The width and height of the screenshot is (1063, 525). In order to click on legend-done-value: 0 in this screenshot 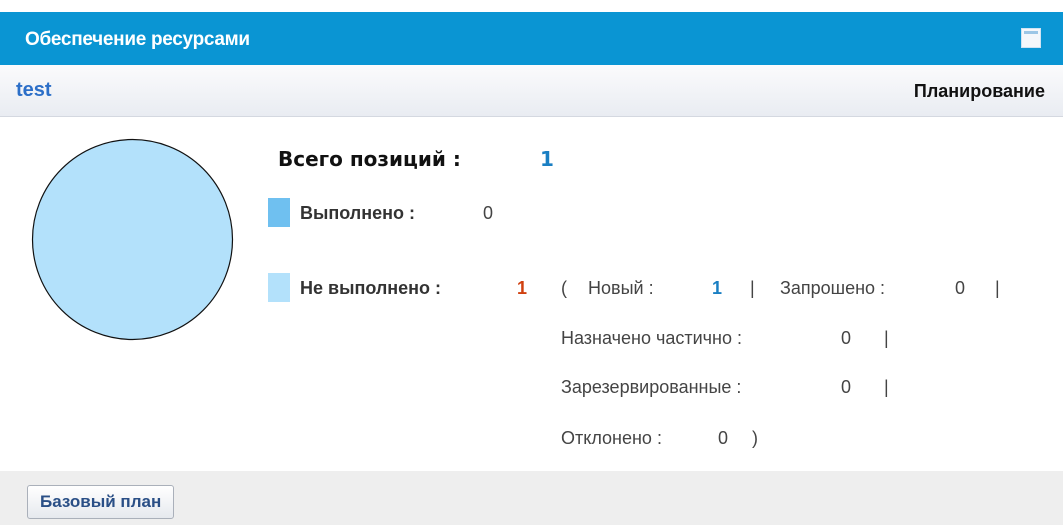, I will do `click(488, 213)`.